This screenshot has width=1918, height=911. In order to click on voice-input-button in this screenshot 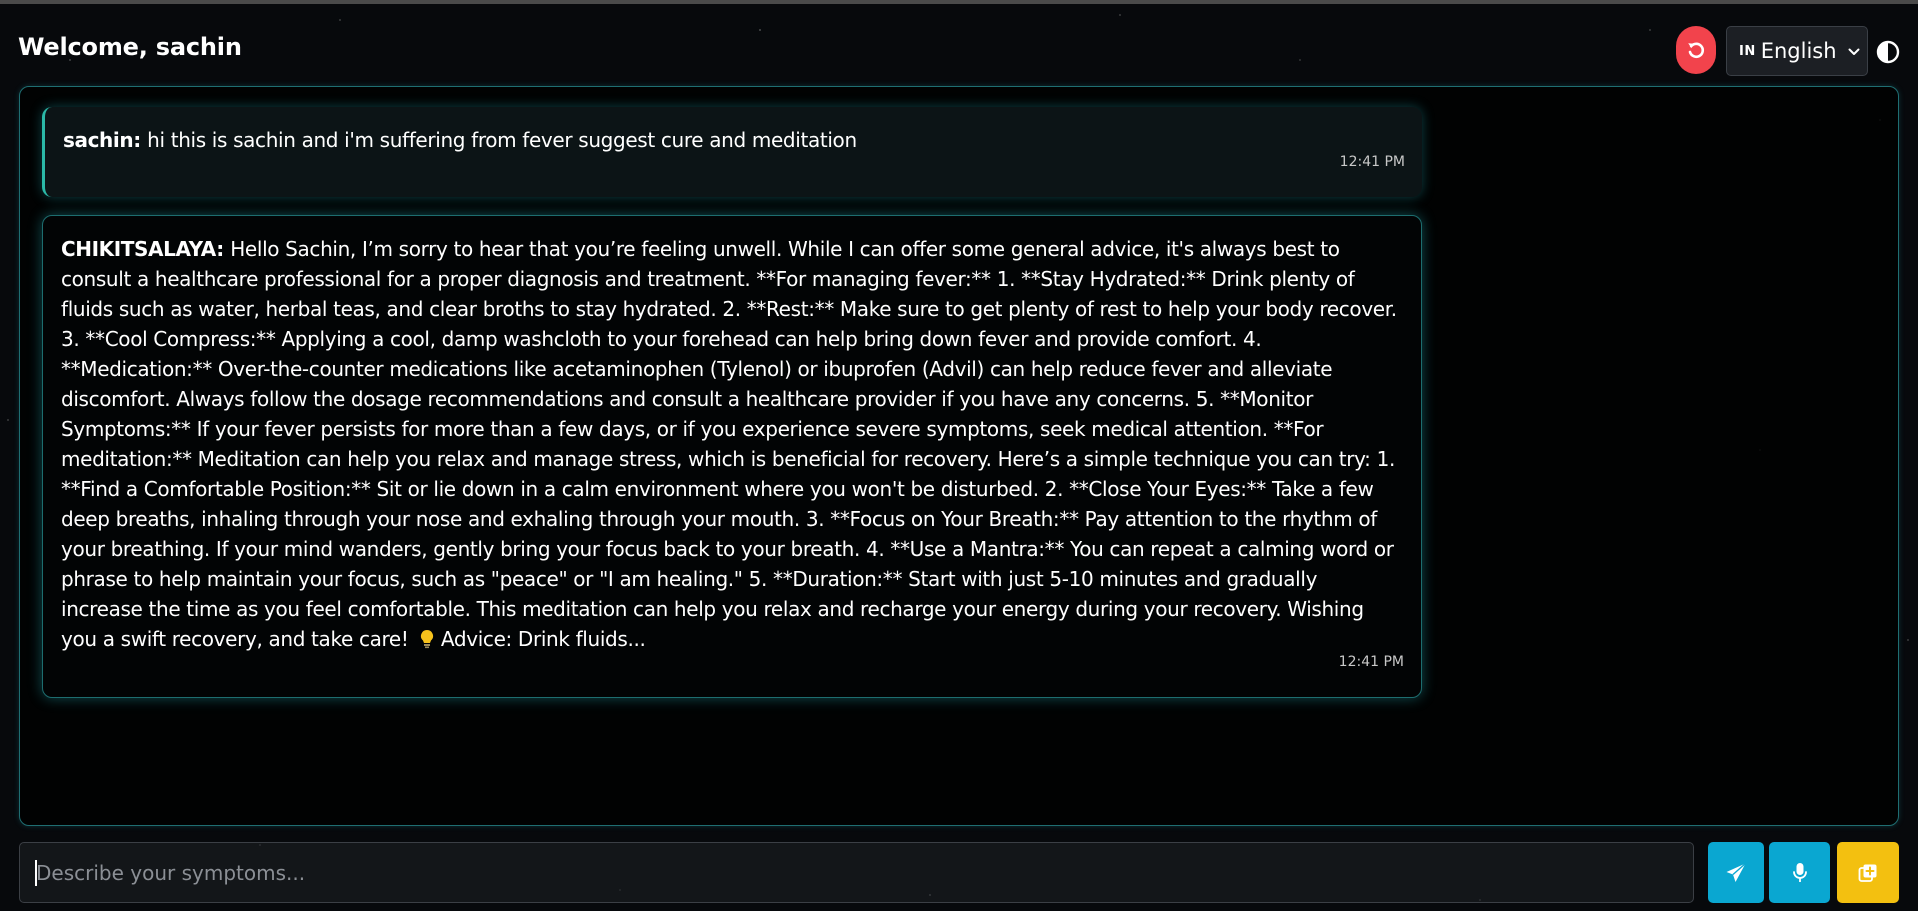, I will do `click(1799, 872)`.